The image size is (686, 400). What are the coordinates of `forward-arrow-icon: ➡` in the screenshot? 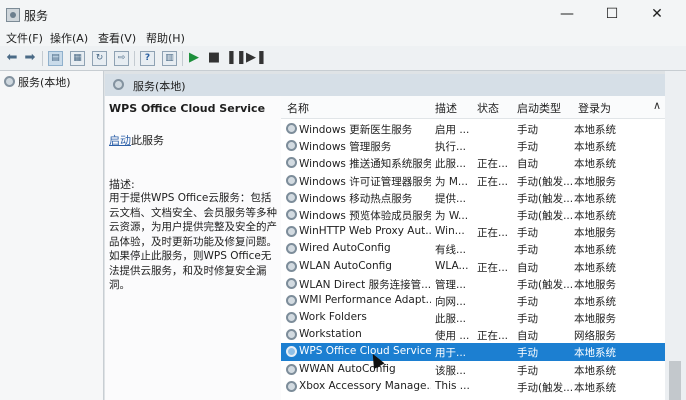 It's located at (30, 58).